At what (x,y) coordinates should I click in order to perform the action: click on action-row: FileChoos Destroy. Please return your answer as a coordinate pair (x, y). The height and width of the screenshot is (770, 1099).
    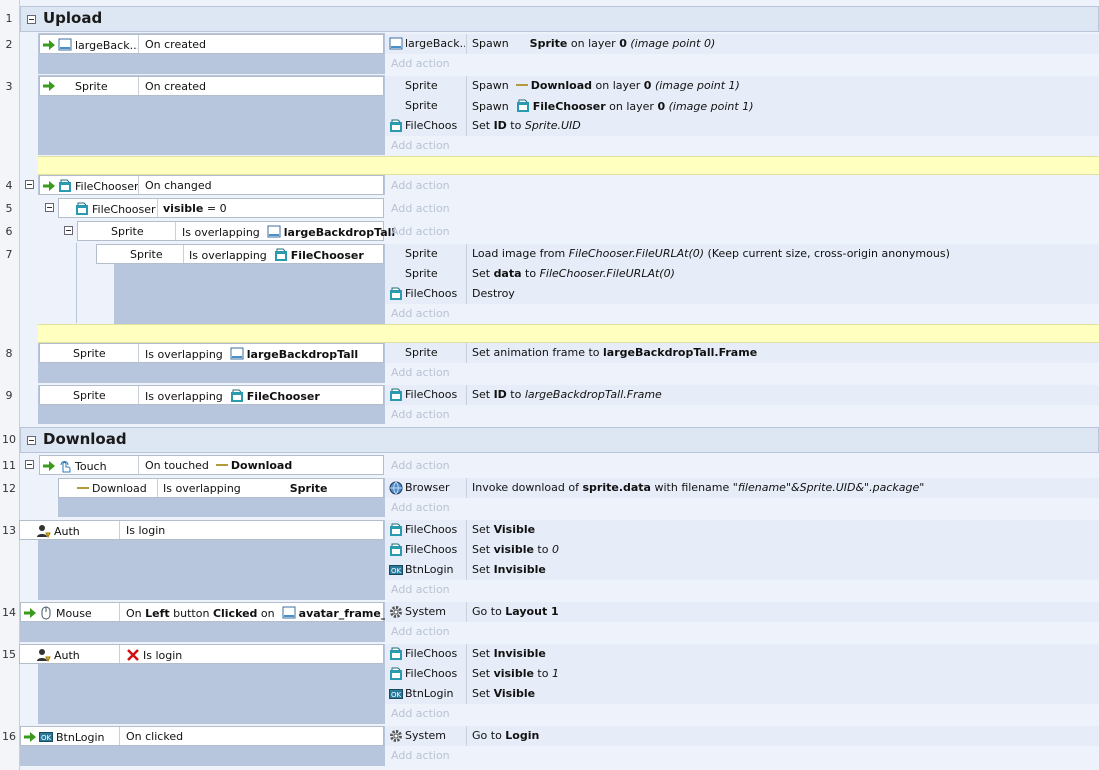
    Looking at the image, I should click on (742, 294).